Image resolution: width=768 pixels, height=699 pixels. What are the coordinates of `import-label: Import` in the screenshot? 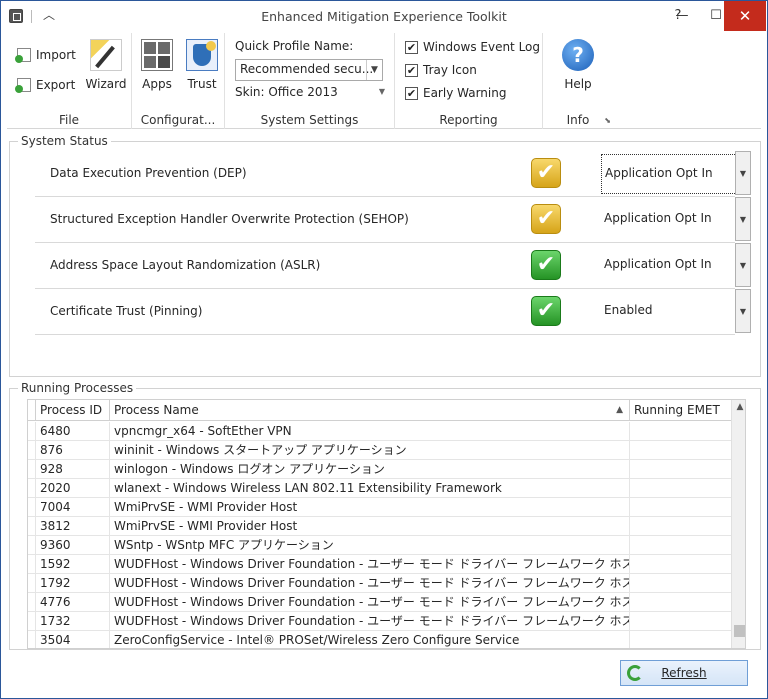 It's located at (56, 55).